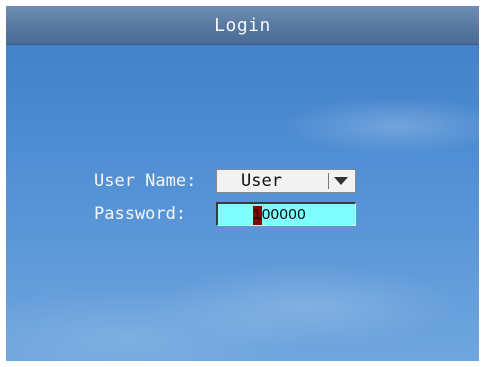 The height and width of the screenshot is (367, 485). Describe the element at coordinates (286, 181) in the screenshot. I see `username-dropdown: User` at that location.